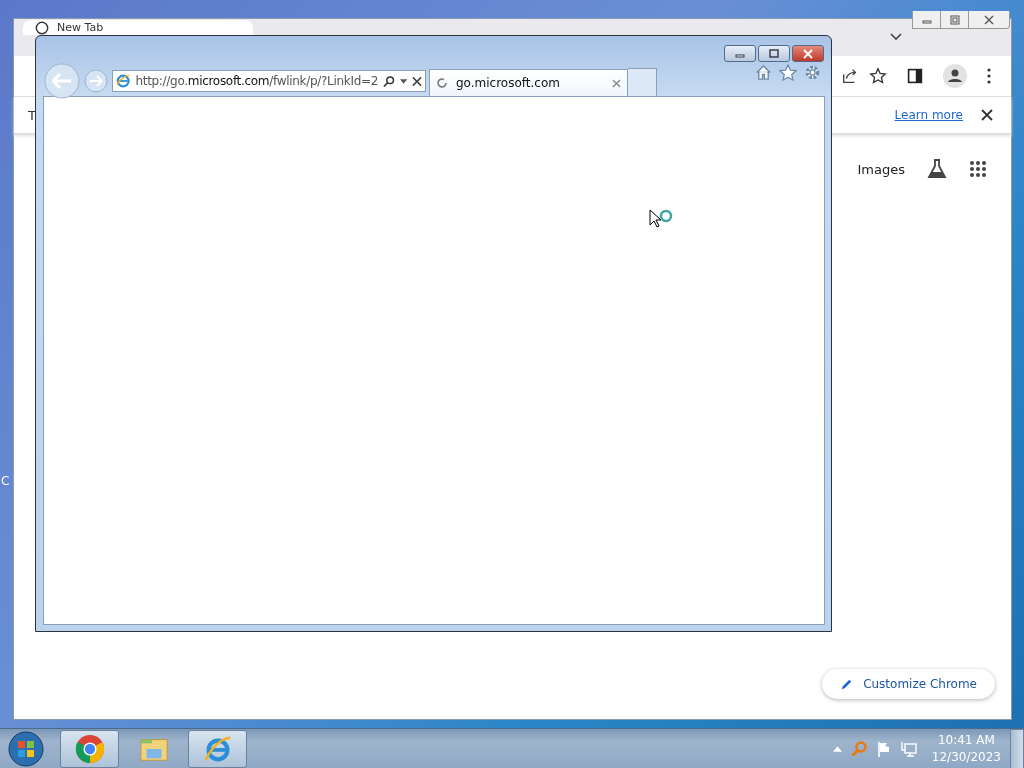  Describe the element at coordinates (389, 81) in the screenshot. I see `search-icon` at that location.